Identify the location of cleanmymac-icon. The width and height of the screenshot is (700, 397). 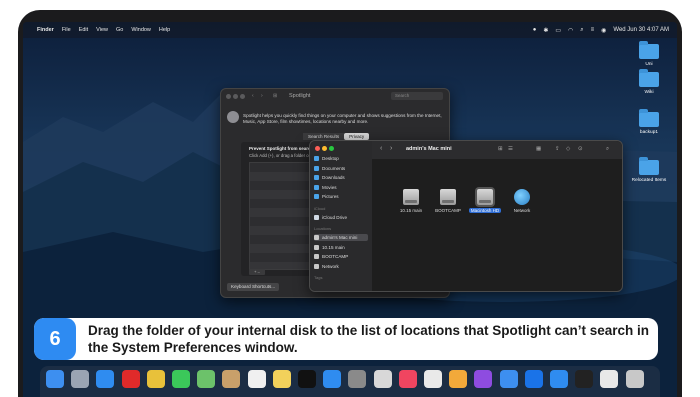
(584, 379).